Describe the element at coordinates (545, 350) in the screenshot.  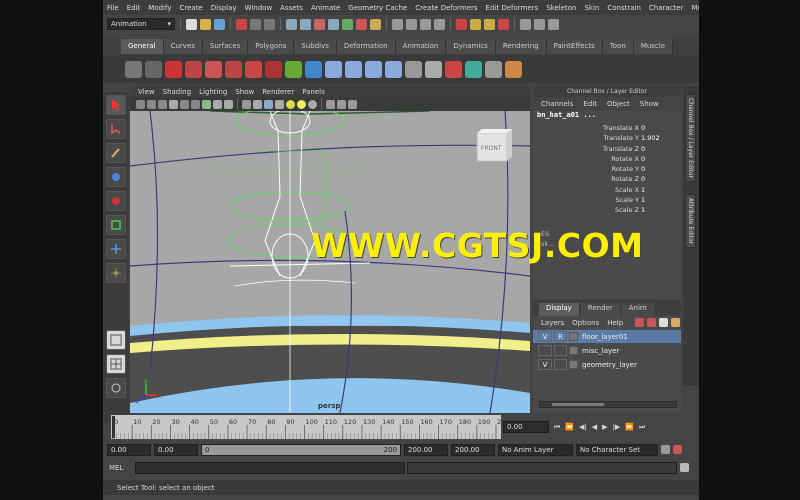
I see `layer-visibility-toggle` at that location.